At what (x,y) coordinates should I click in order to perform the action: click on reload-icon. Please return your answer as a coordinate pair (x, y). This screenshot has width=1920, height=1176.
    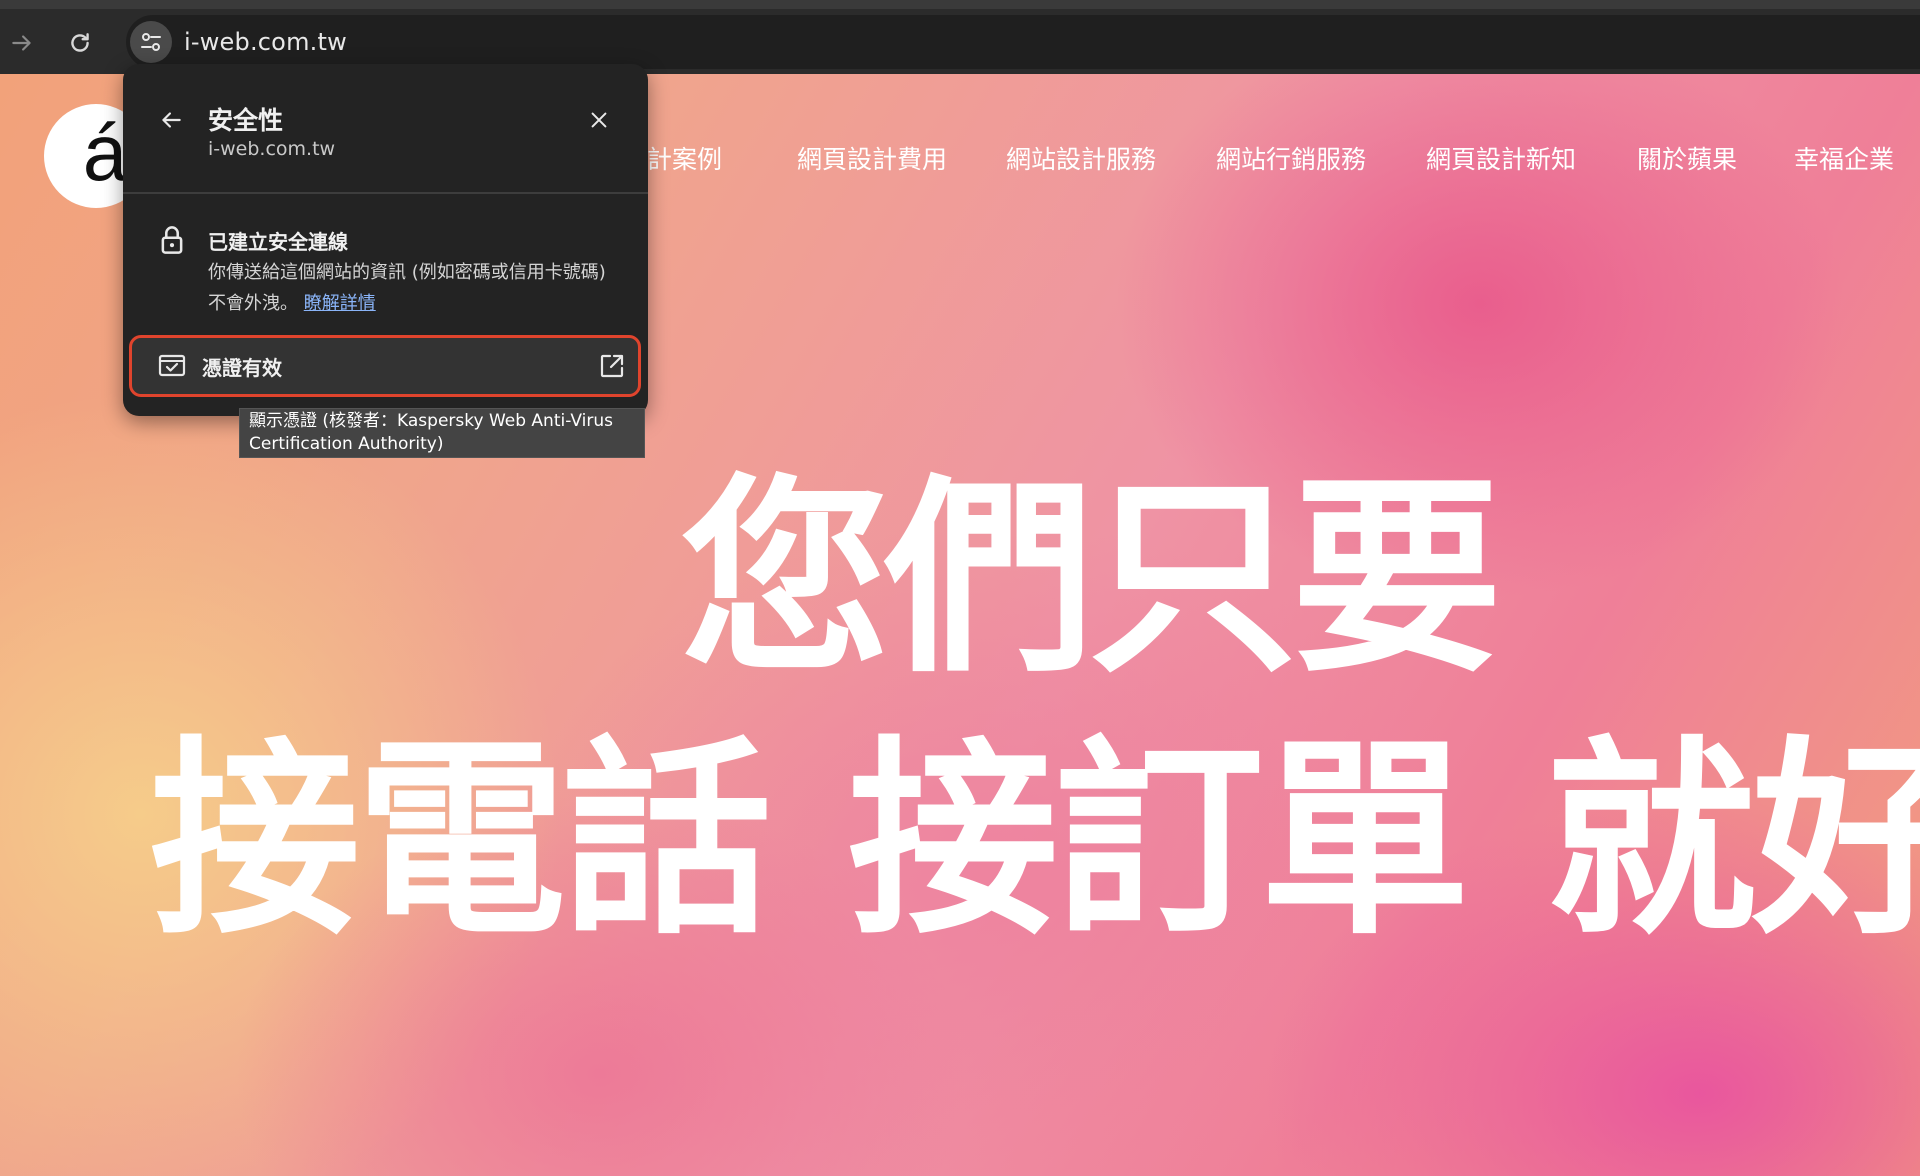
    Looking at the image, I should click on (80, 42).